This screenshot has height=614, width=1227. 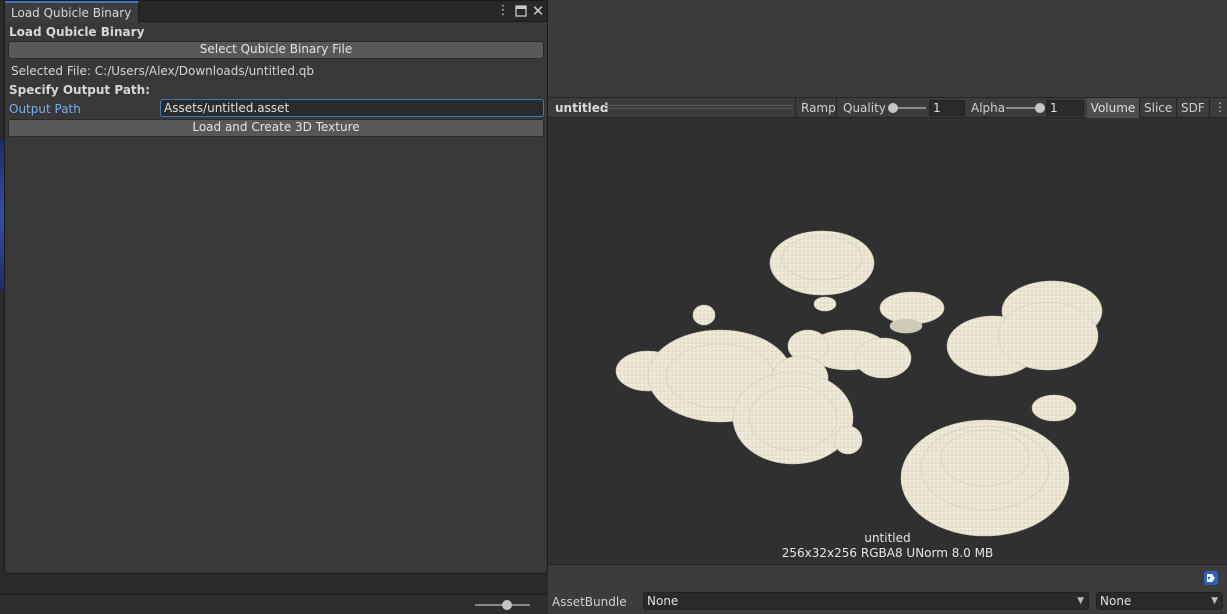 I want to click on preview-caption-name: untitled, so click(x=887, y=538).